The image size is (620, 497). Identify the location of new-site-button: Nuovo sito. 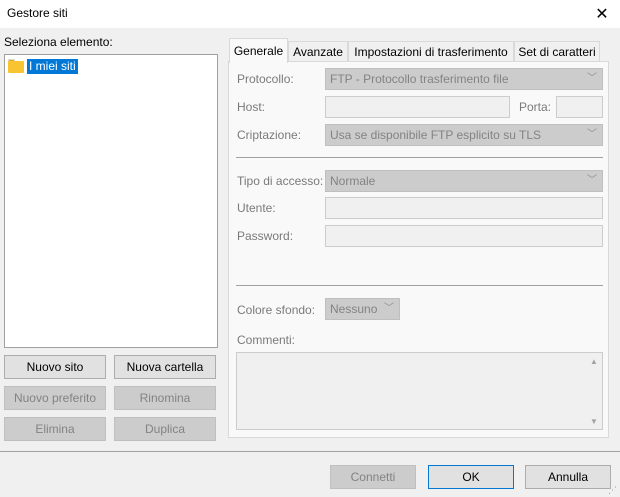
(55, 367).